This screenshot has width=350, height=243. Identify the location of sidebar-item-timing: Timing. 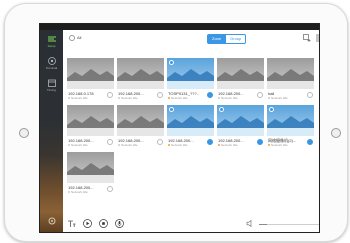
(51, 85).